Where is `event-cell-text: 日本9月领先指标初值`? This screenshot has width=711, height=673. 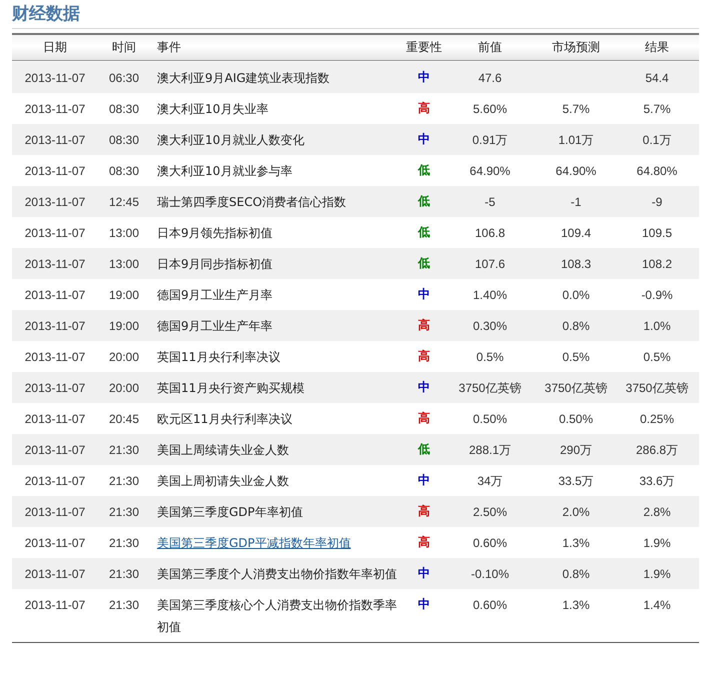
event-cell-text: 日本9月领先指标初值 is located at coordinates (215, 233).